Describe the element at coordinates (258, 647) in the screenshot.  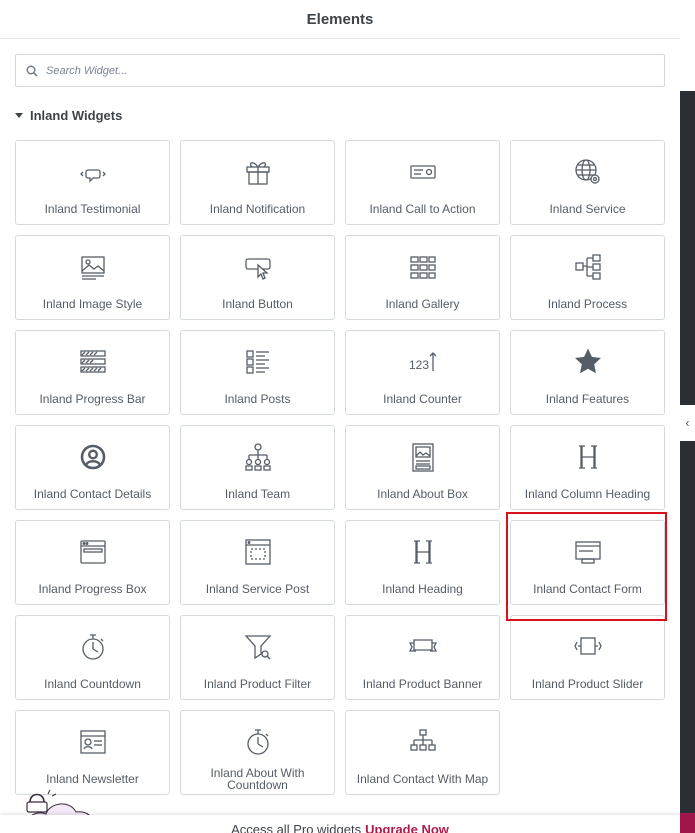
I see `filter-icon` at that location.